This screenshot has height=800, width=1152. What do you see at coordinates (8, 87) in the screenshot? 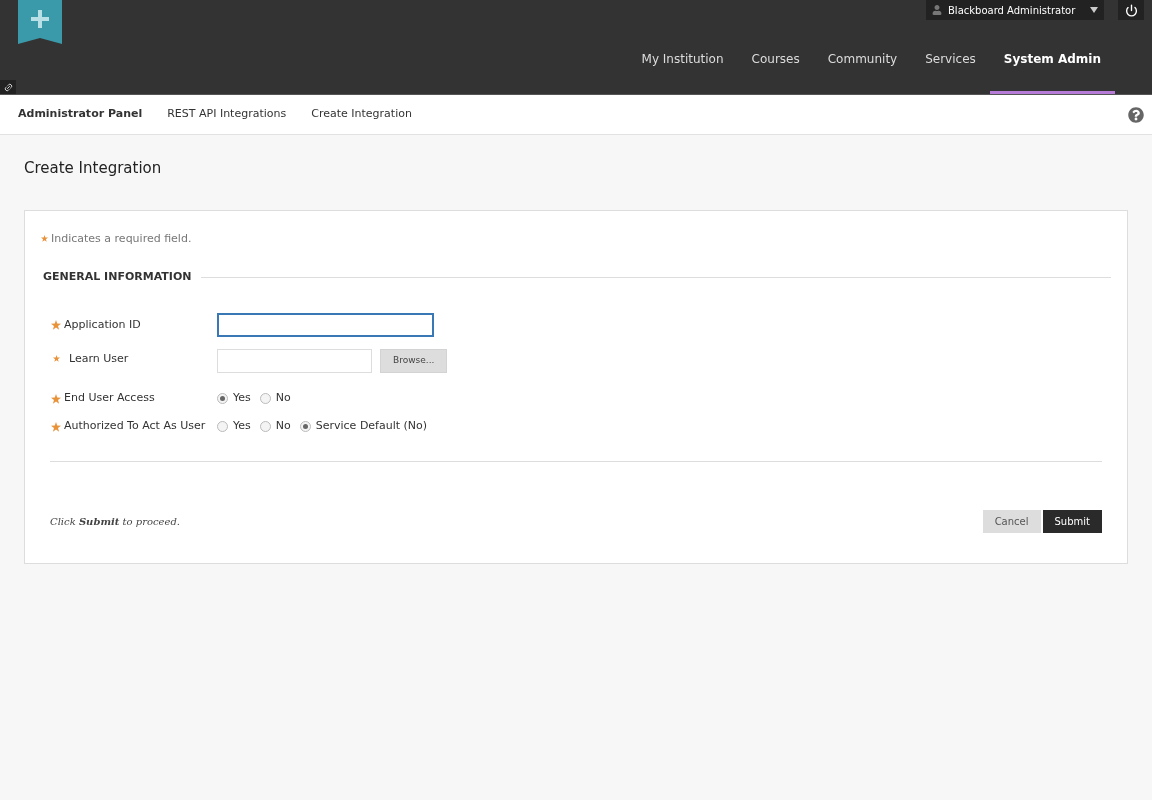
I see `link-icon-button` at bounding box center [8, 87].